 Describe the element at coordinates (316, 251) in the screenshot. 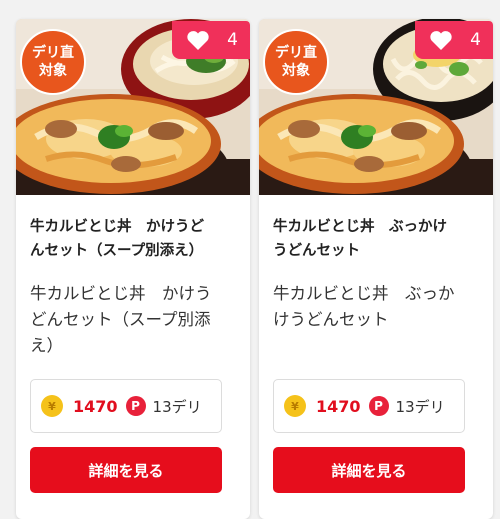

I see `product-name-line: うどんセット` at that location.